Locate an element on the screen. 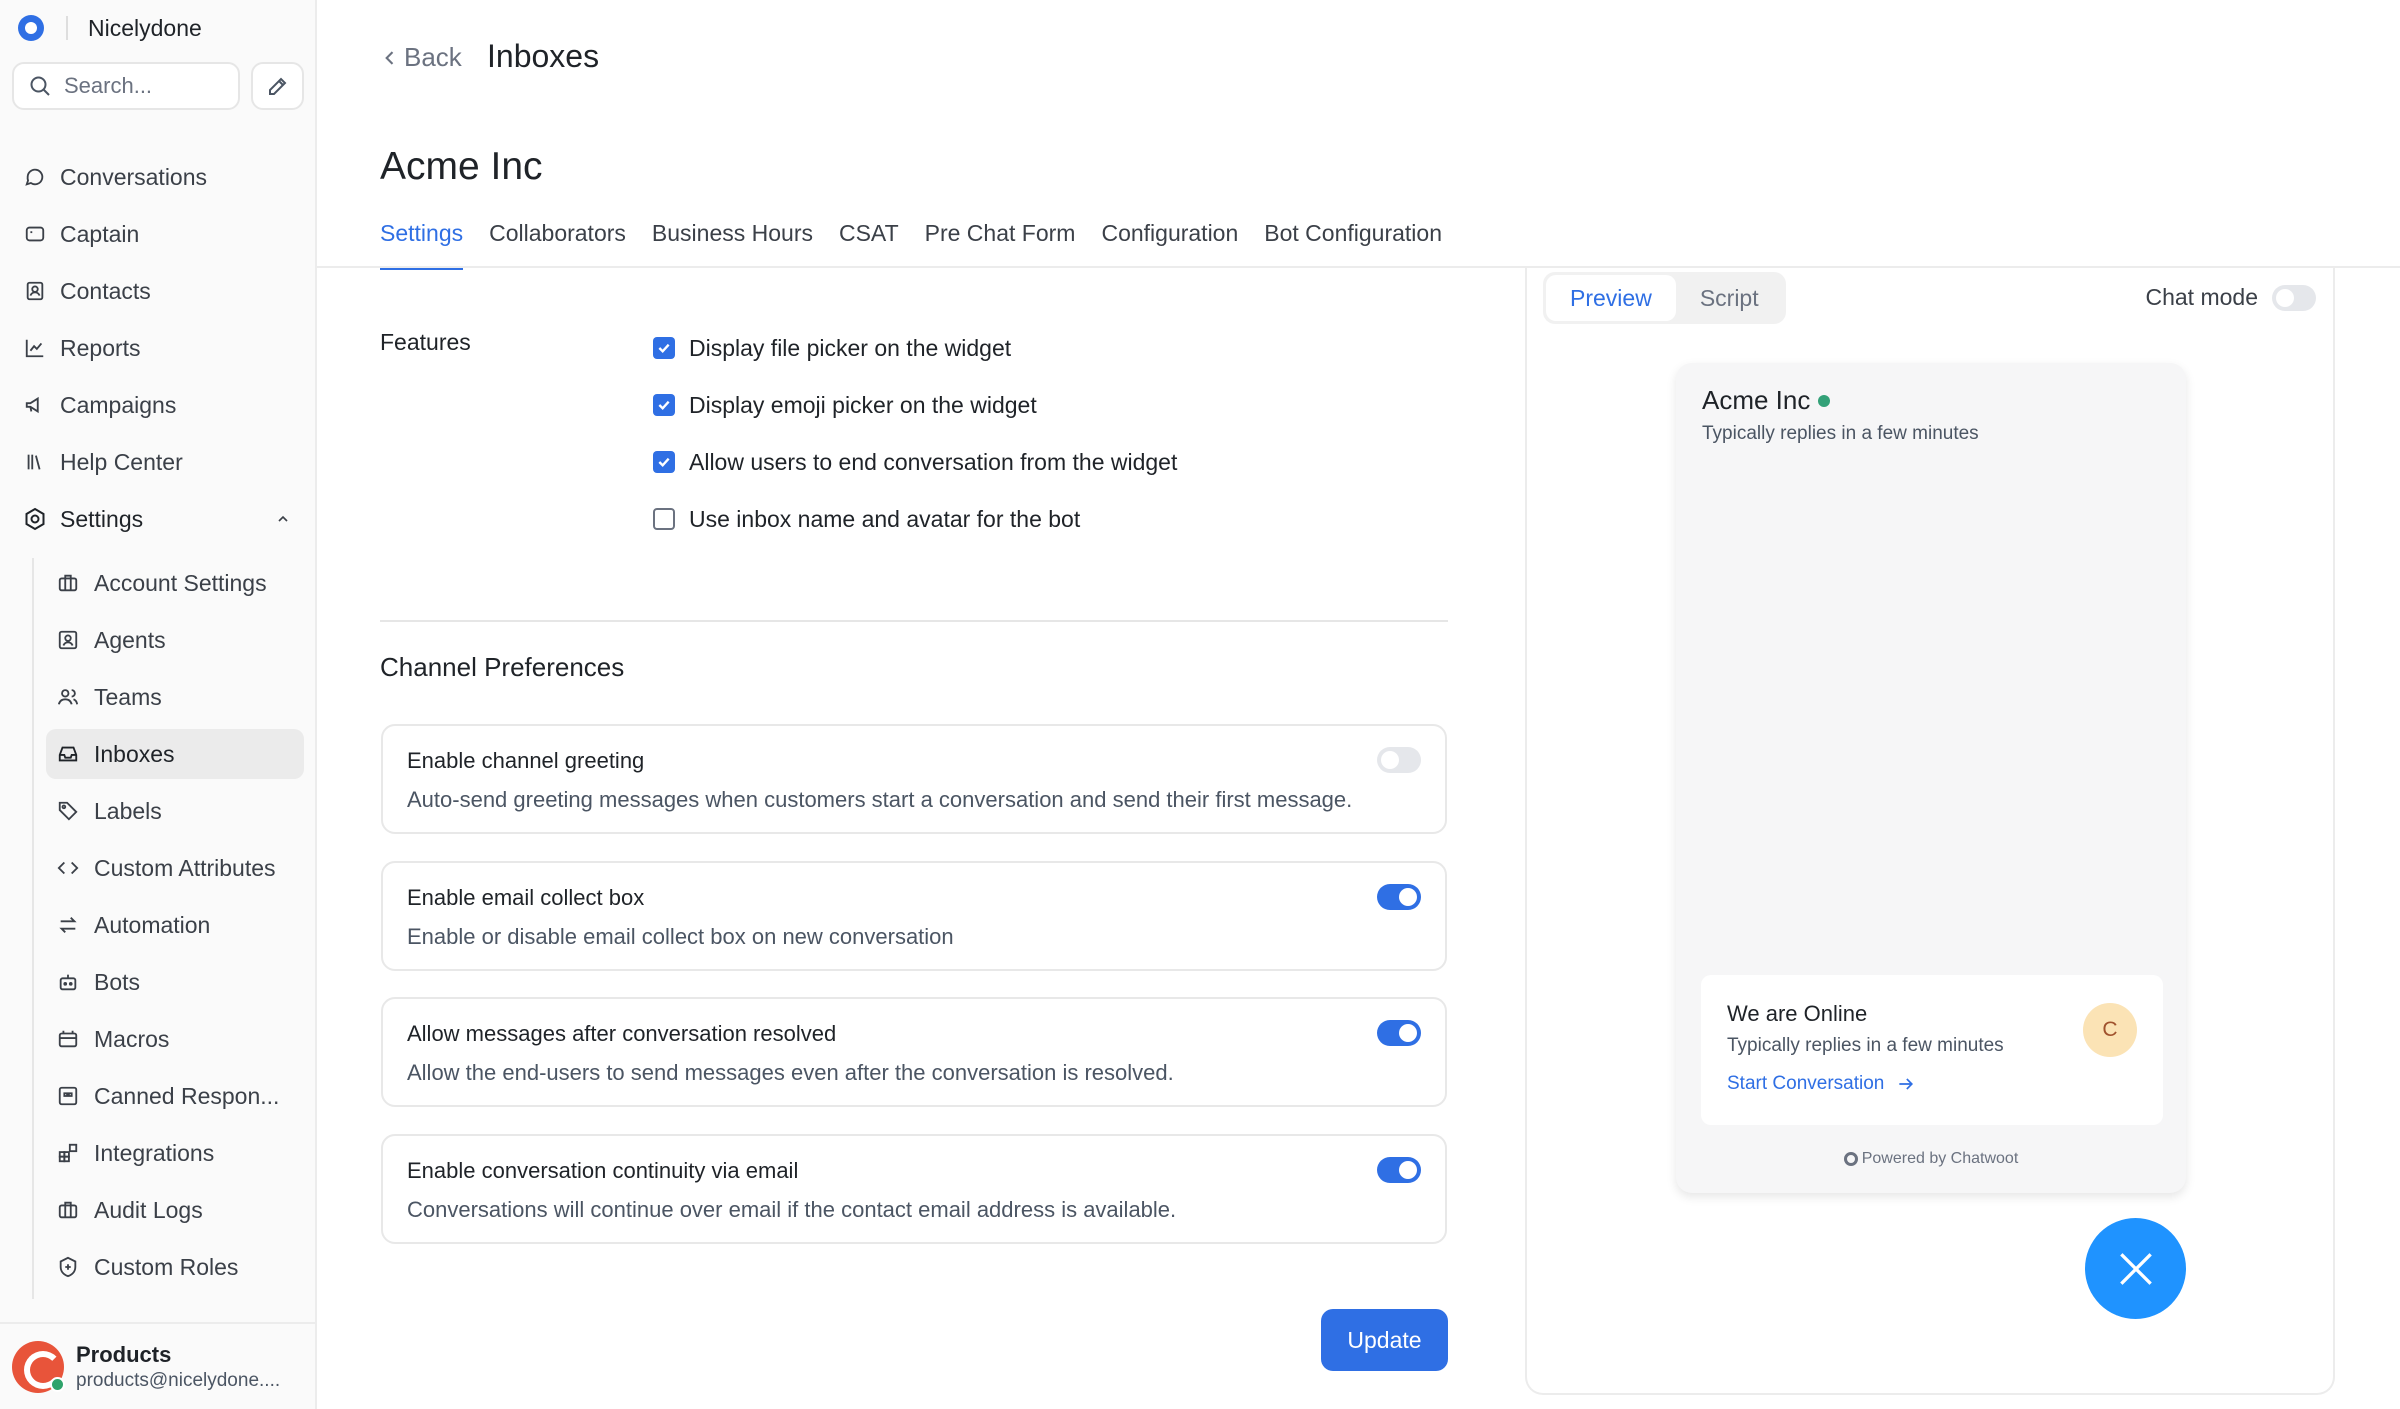 This screenshot has width=2400, height=1409. compose-button is located at coordinates (277, 86).